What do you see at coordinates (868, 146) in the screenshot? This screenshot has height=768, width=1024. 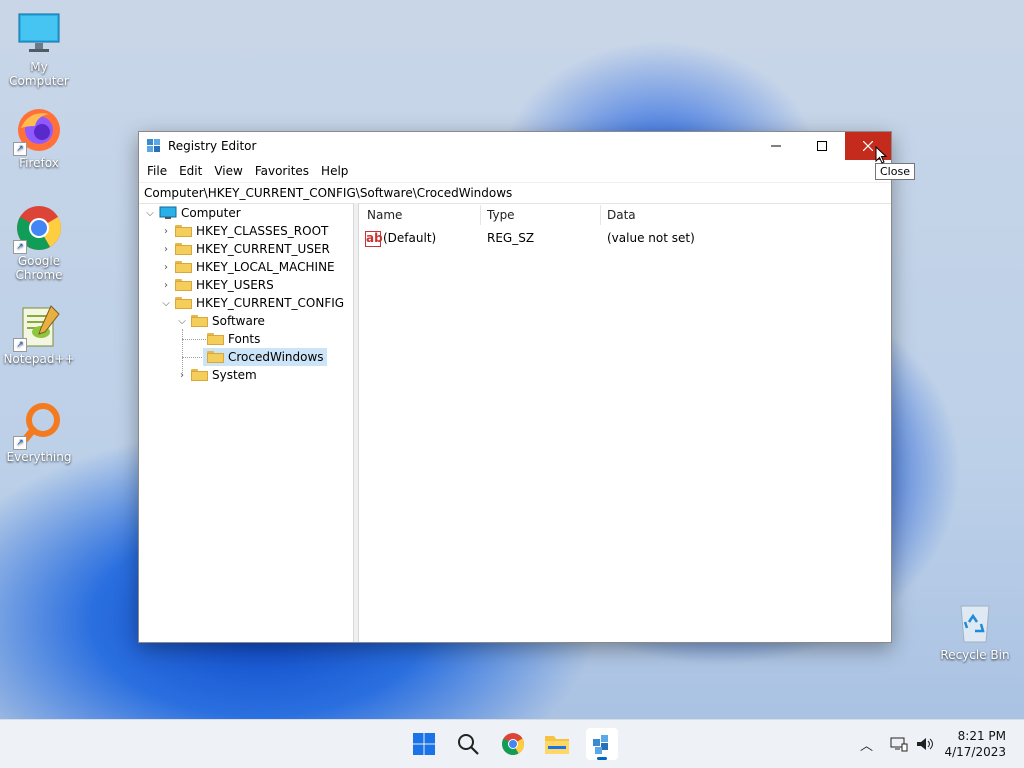 I see `close-icon` at bounding box center [868, 146].